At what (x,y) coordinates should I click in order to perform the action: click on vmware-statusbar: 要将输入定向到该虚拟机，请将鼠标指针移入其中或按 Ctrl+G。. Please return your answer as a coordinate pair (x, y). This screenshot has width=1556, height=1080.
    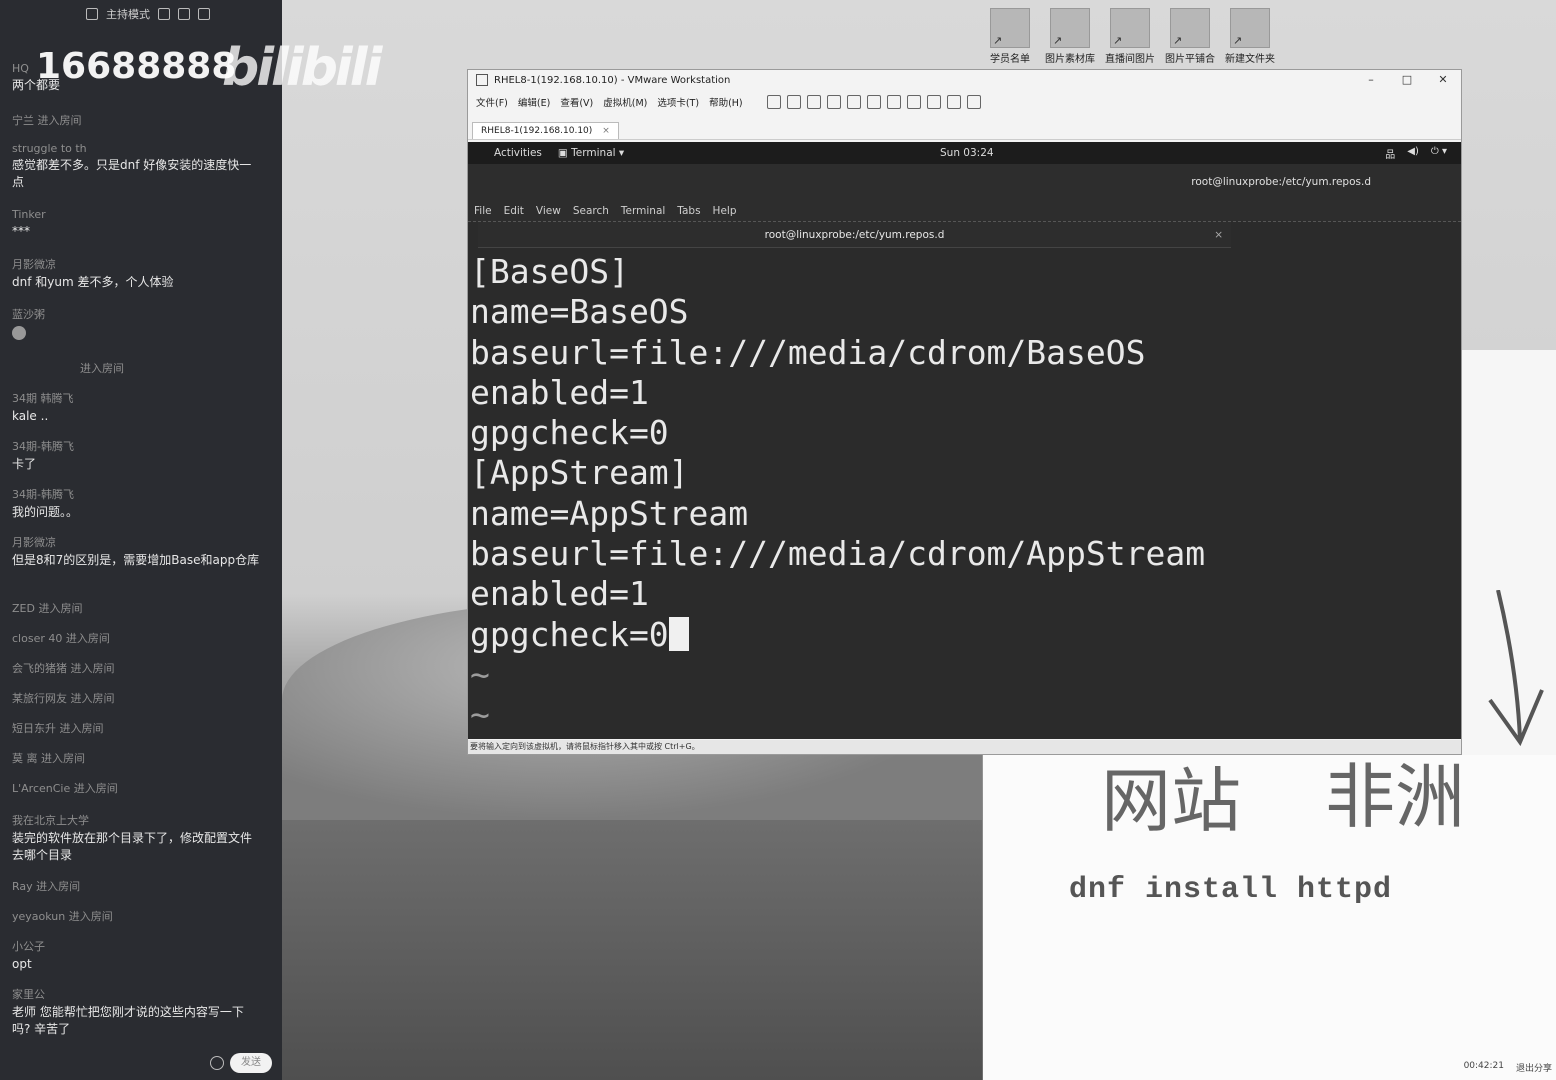
    Looking at the image, I should click on (964, 747).